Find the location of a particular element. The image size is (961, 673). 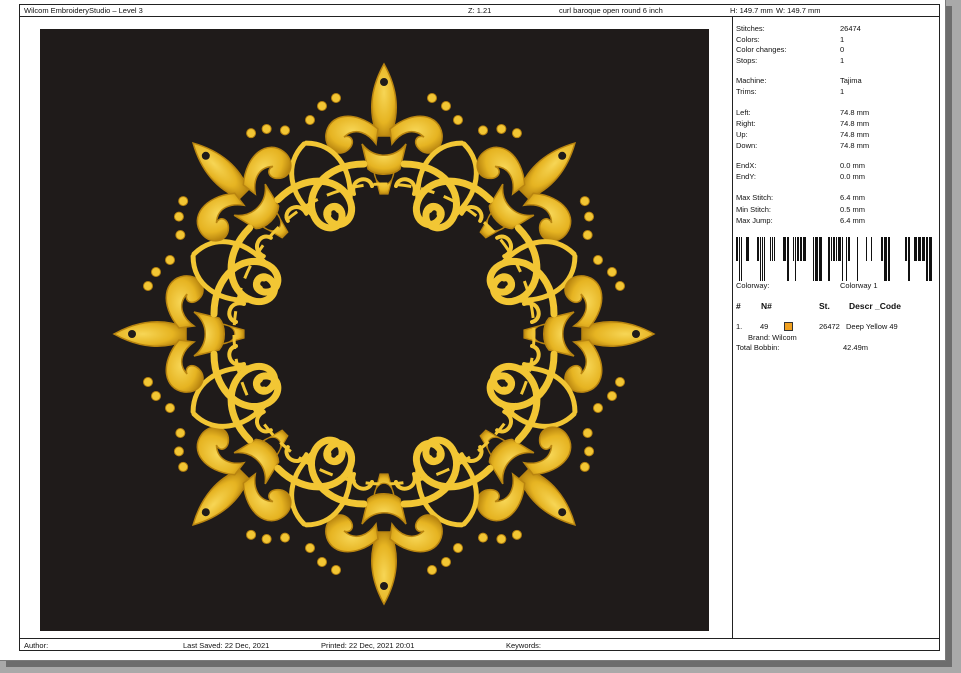

barcode-icon is located at coordinates (834, 259).